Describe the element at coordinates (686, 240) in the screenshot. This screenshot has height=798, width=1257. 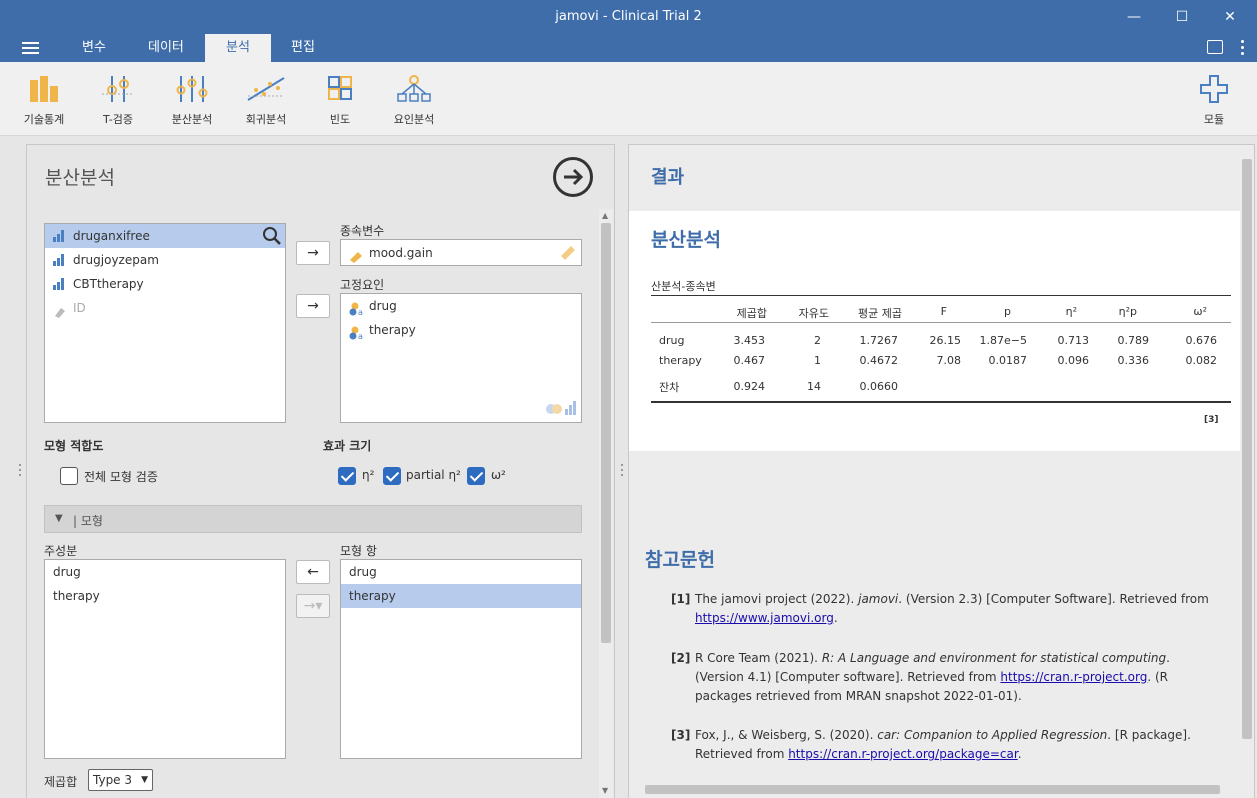
I see `results-title: 분산분석` at that location.